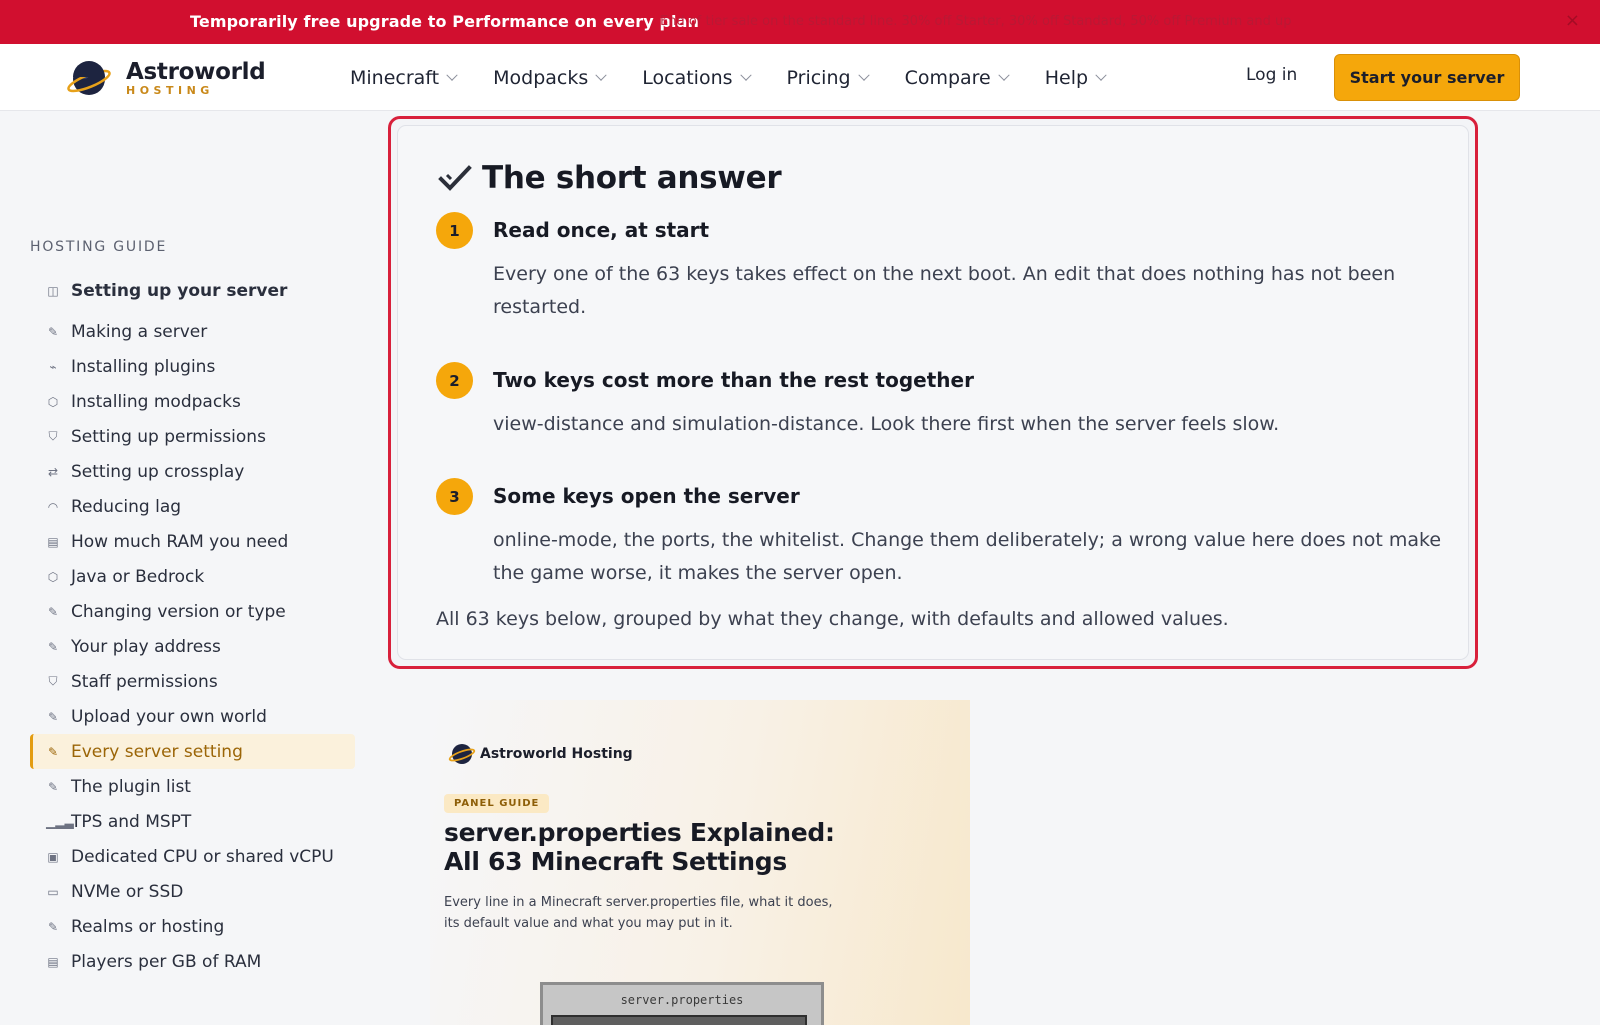  I want to click on start-server-button: Start your server, so click(1427, 77).